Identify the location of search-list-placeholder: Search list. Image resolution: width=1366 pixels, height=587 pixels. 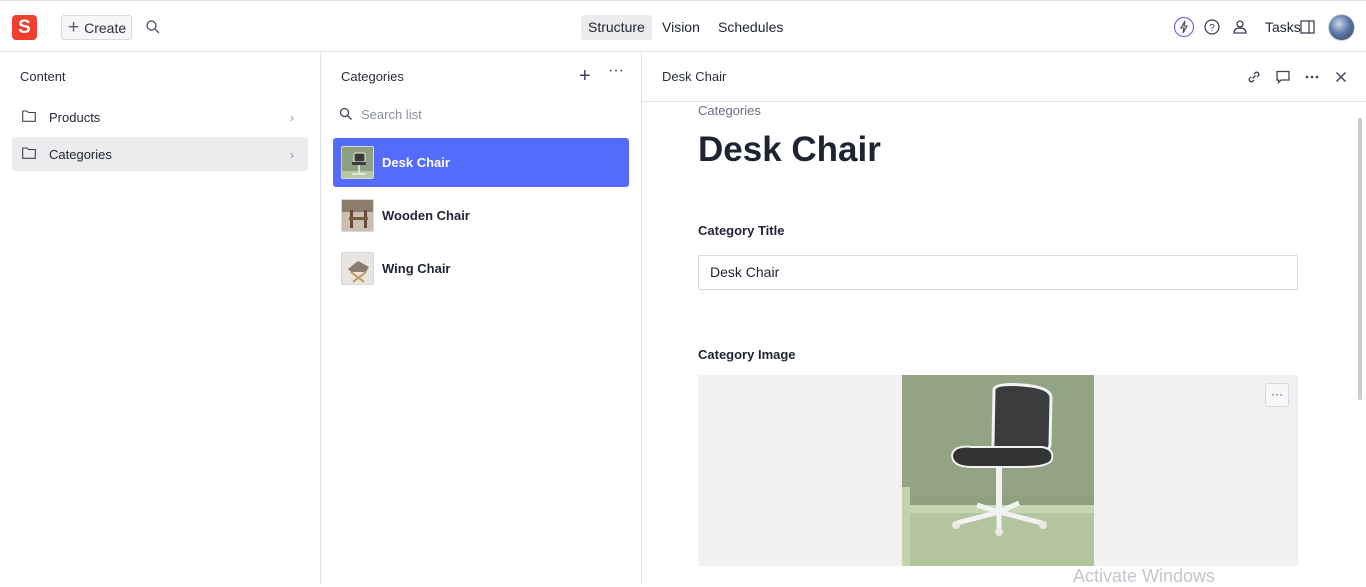
(391, 114).